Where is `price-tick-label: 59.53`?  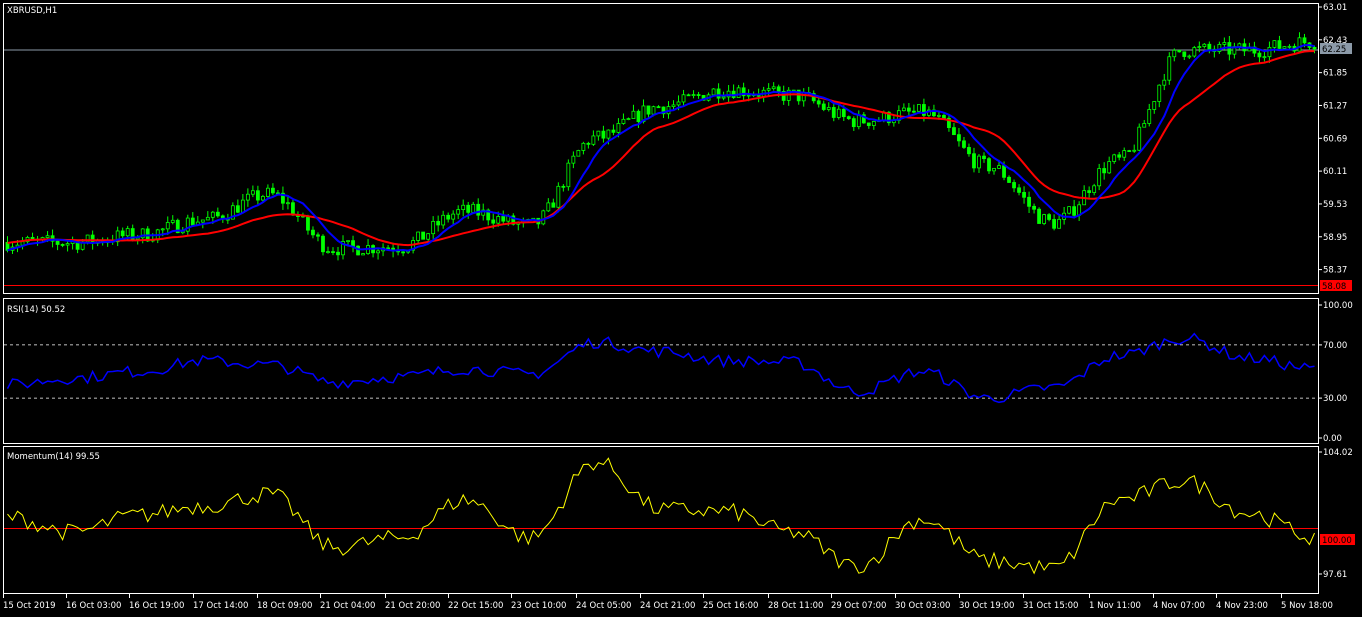 price-tick-label: 59.53 is located at coordinates (1335, 205).